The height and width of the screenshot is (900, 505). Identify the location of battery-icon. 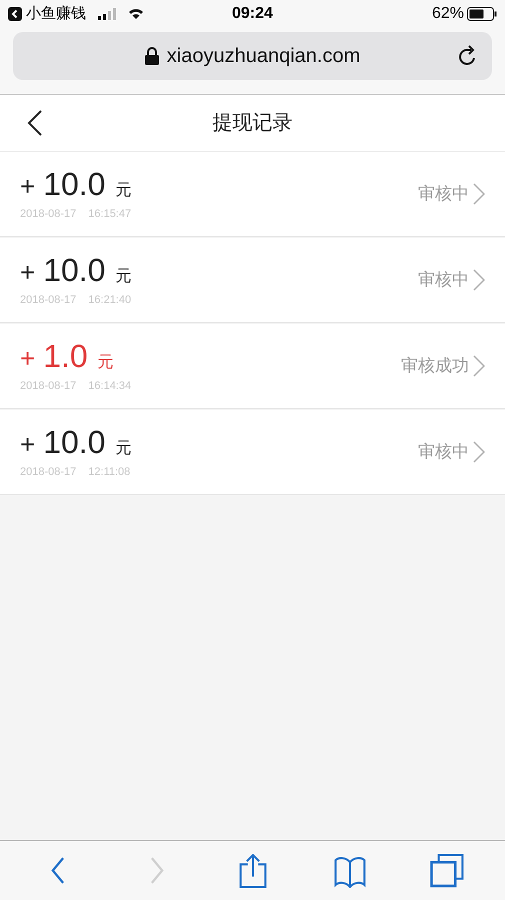
(482, 14).